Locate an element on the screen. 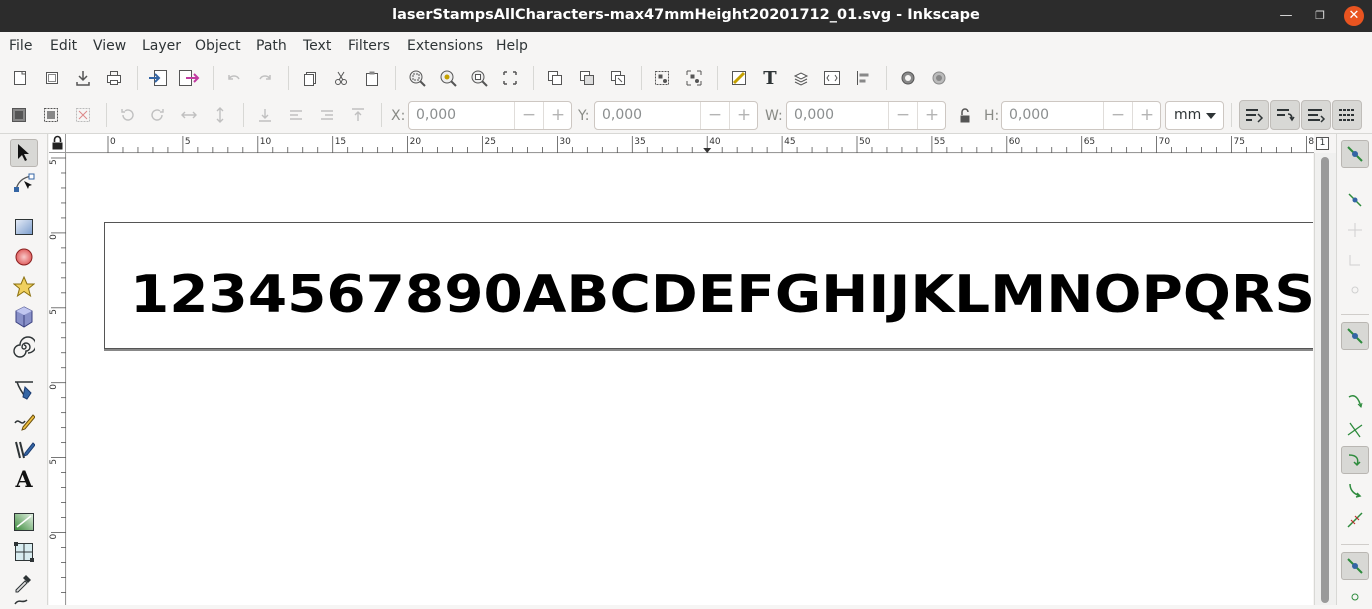 The height and width of the screenshot is (609, 1372). move-gradients-toggle is located at coordinates (1316, 115).